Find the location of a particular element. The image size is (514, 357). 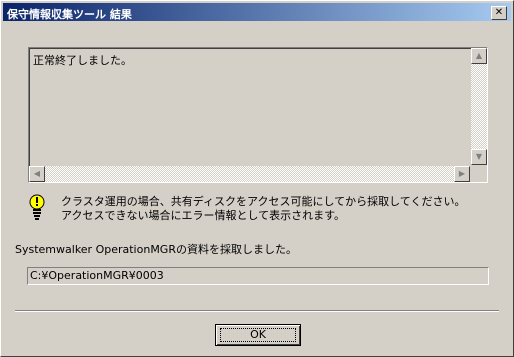

output-path-text: C:¥OperationMGR¥0003 is located at coordinates (97, 275).